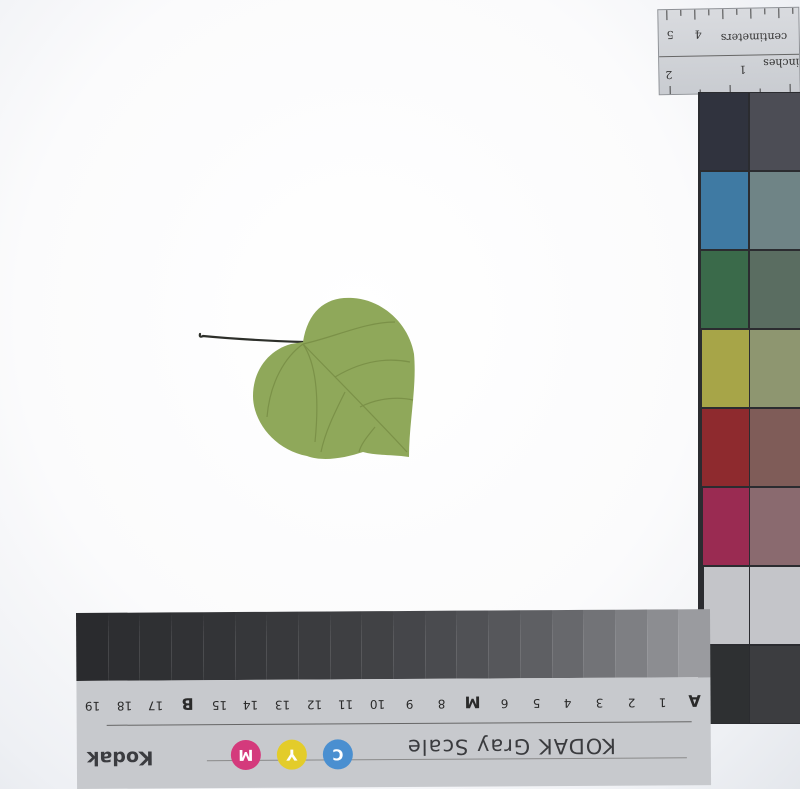 This screenshot has height=789, width=800. What do you see at coordinates (124, 705) in the screenshot?
I see `gray-scale-label-18: 18` at bounding box center [124, 705].